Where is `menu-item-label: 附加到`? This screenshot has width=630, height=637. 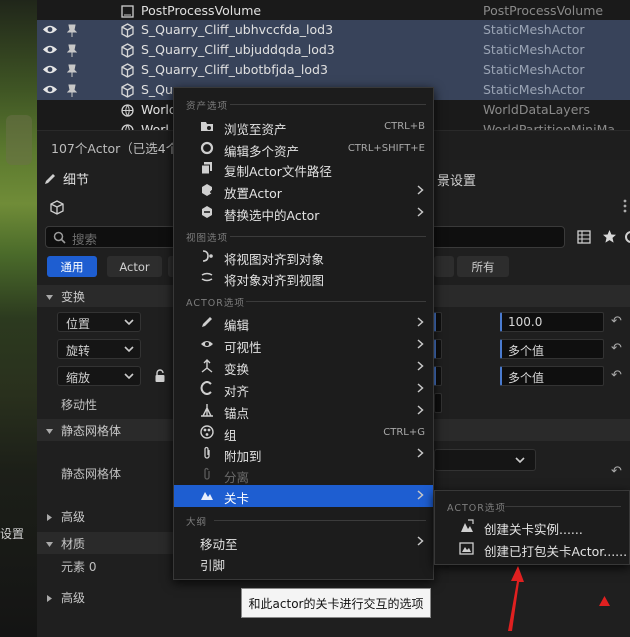
menu-item-label: 附加到 is located at coordinates (243, 456).